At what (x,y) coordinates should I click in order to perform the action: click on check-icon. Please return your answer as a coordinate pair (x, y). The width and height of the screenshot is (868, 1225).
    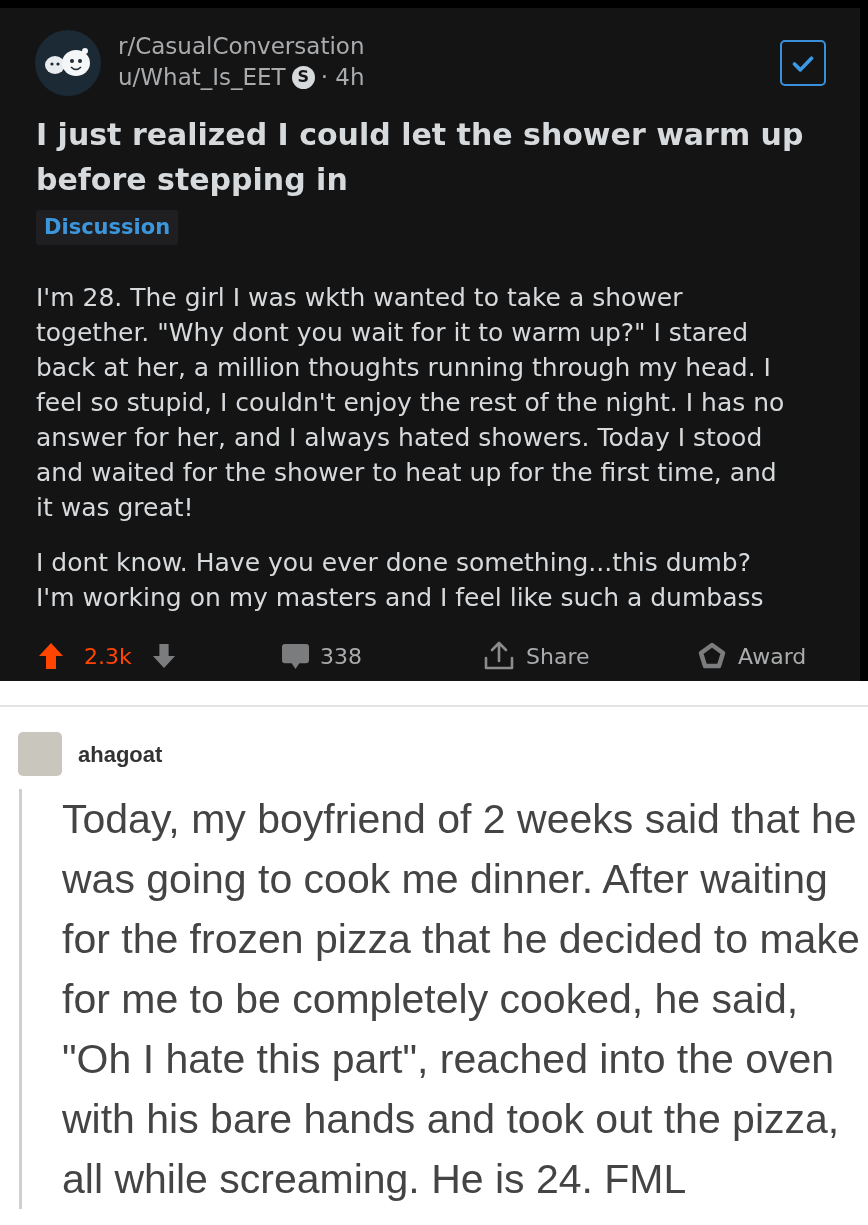
    Looking at the image, I should click on (803, 63).